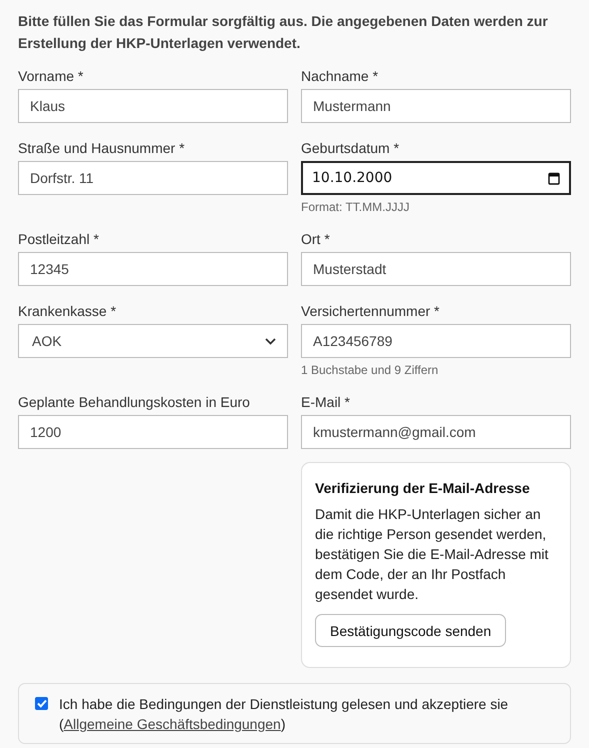 The width and height of the screenshot is (589, 748). I want to click on field-label: Postleitzahl *, so click(59, 239).